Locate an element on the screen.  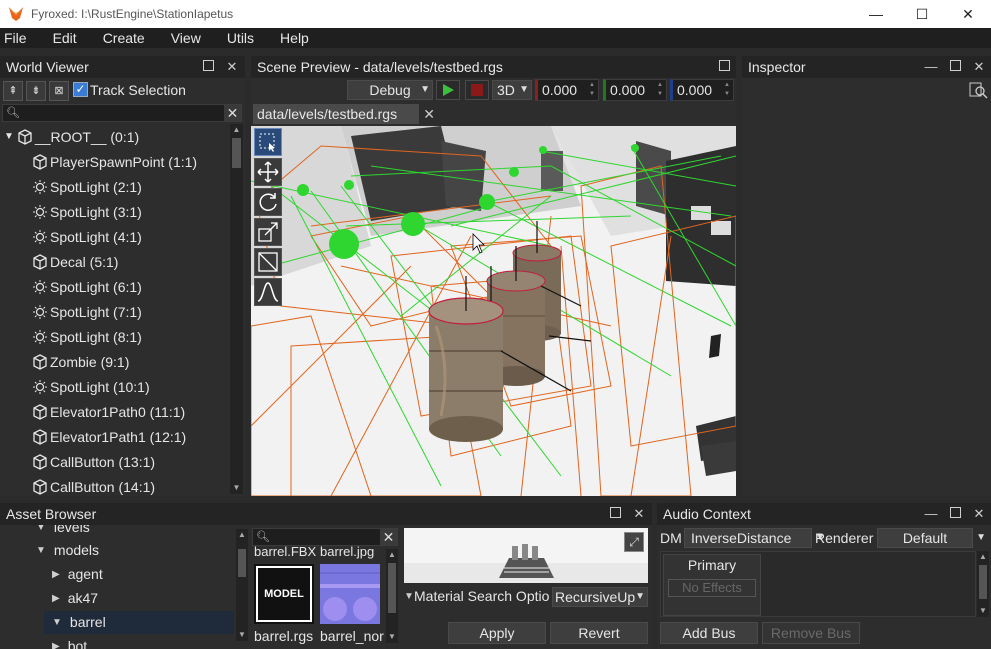
move-tool-button is located at coordinates (268, 172).